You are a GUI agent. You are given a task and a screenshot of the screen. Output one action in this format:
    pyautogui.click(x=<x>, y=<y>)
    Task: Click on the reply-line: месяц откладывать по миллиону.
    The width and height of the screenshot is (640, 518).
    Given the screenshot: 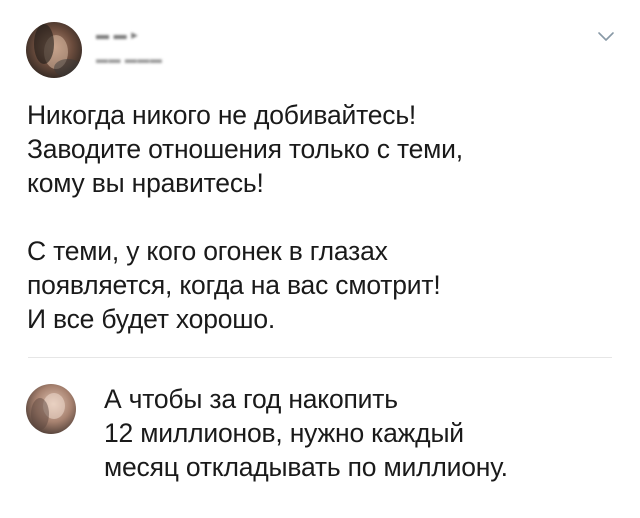 What is the action you would take?
    pyautogui.click(x=306, y=467)
    